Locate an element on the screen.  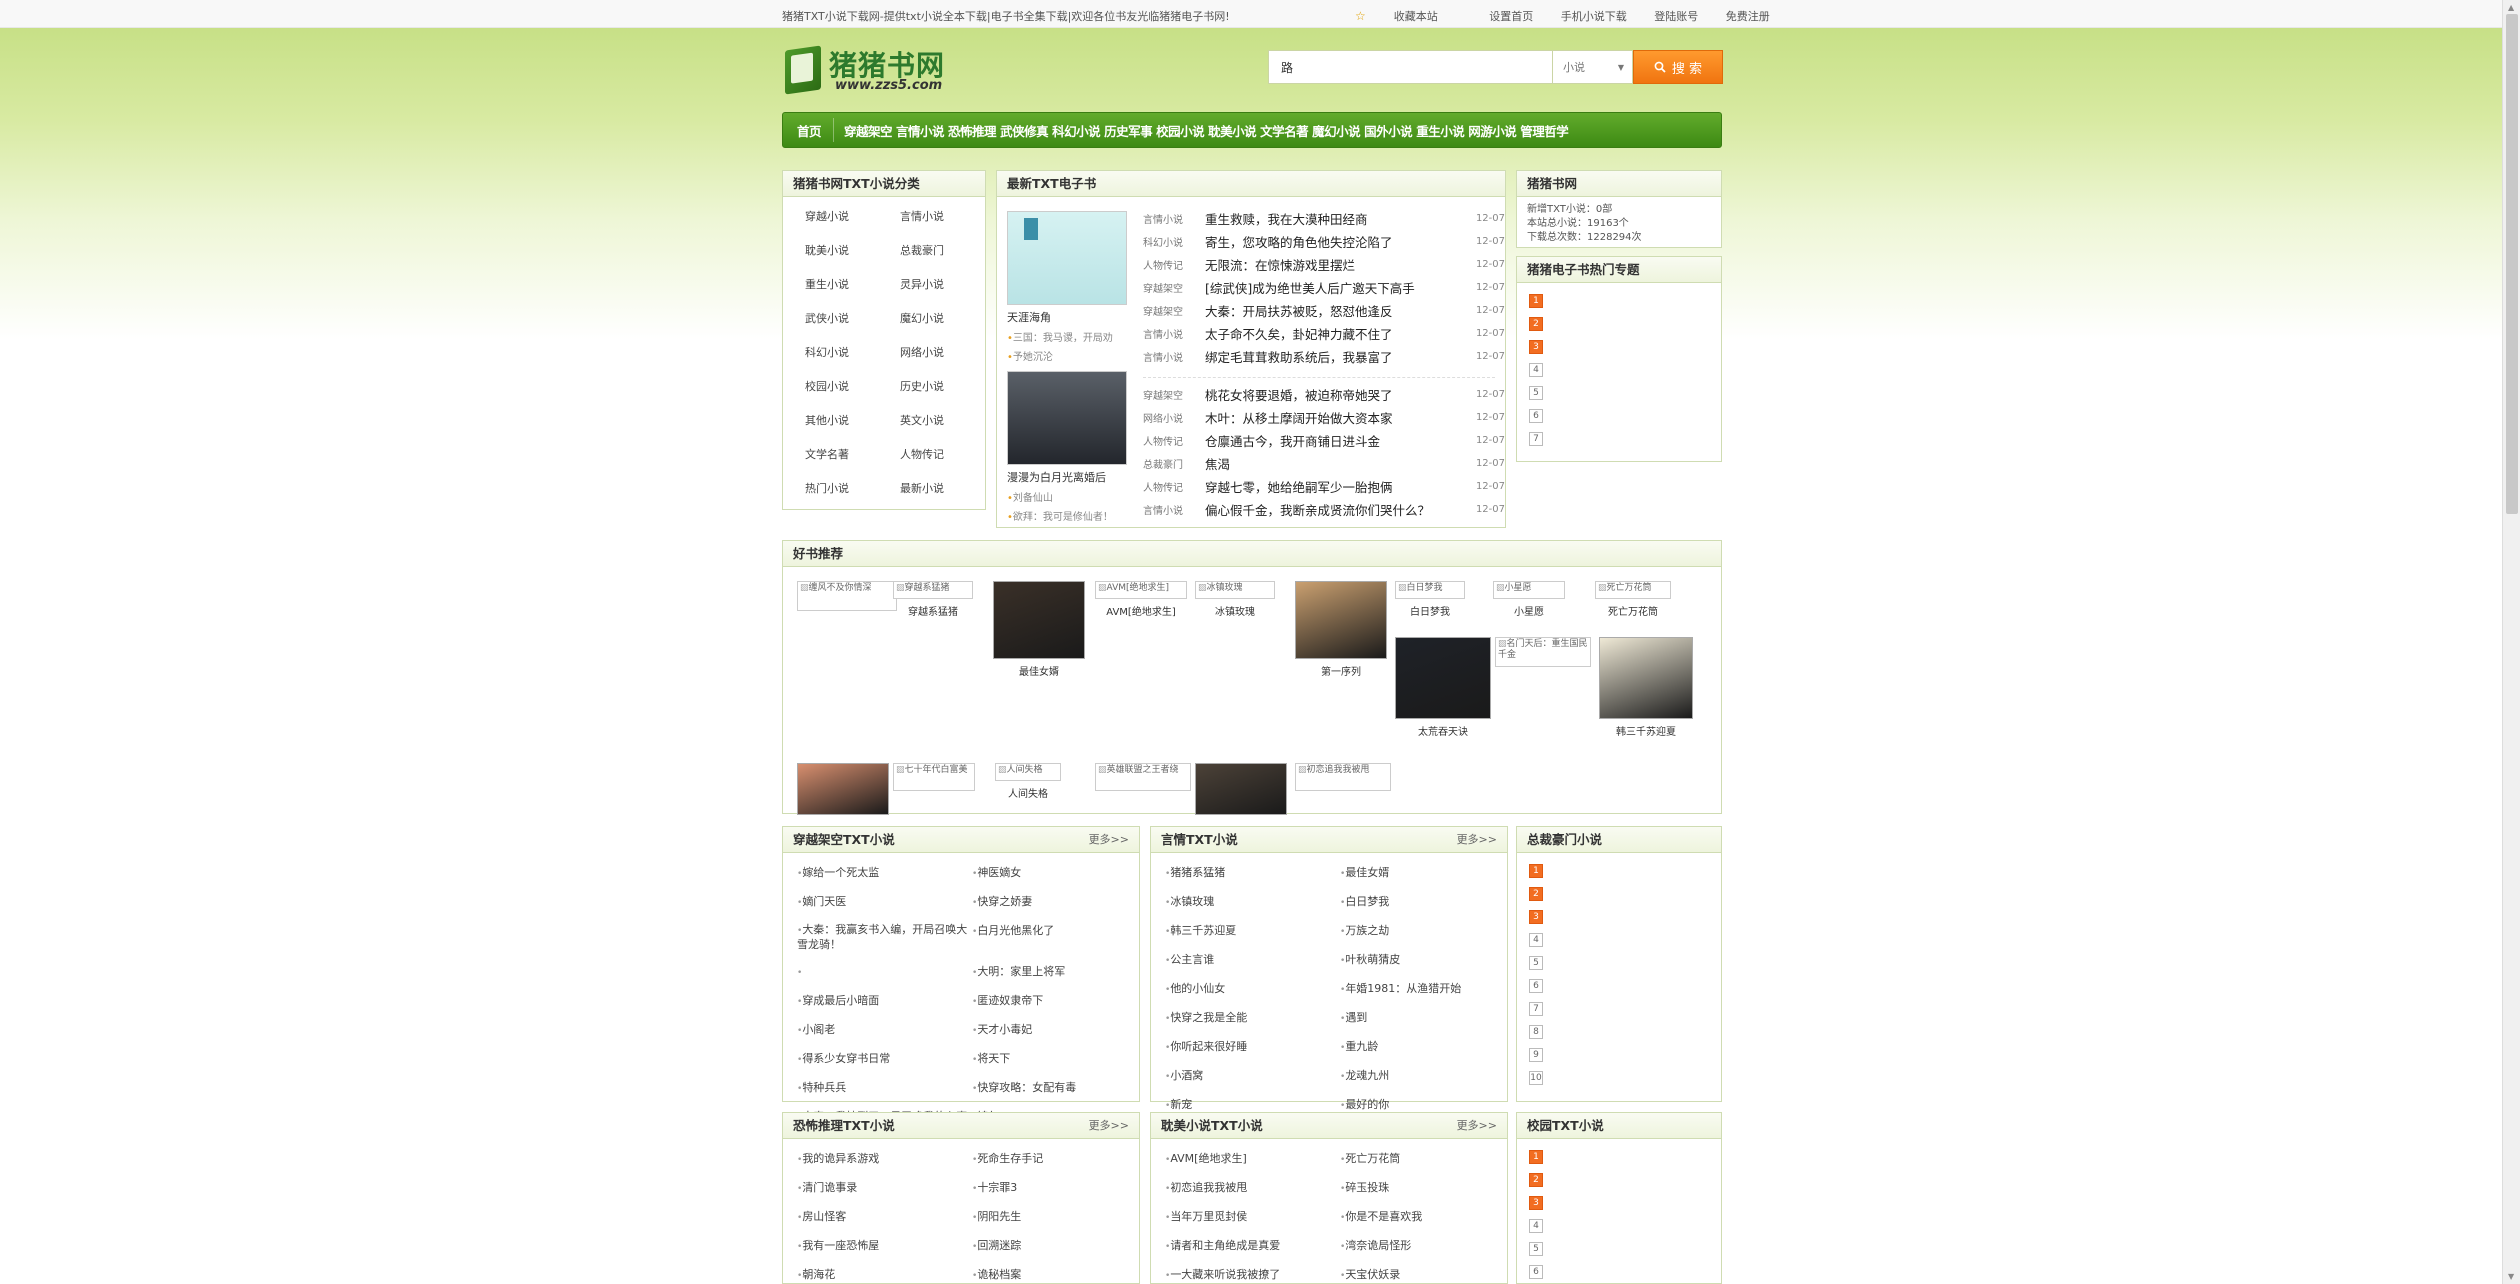
good-book-item: 穿越系猛猪穿越系猛猪 is located at coordinates (933, 599).